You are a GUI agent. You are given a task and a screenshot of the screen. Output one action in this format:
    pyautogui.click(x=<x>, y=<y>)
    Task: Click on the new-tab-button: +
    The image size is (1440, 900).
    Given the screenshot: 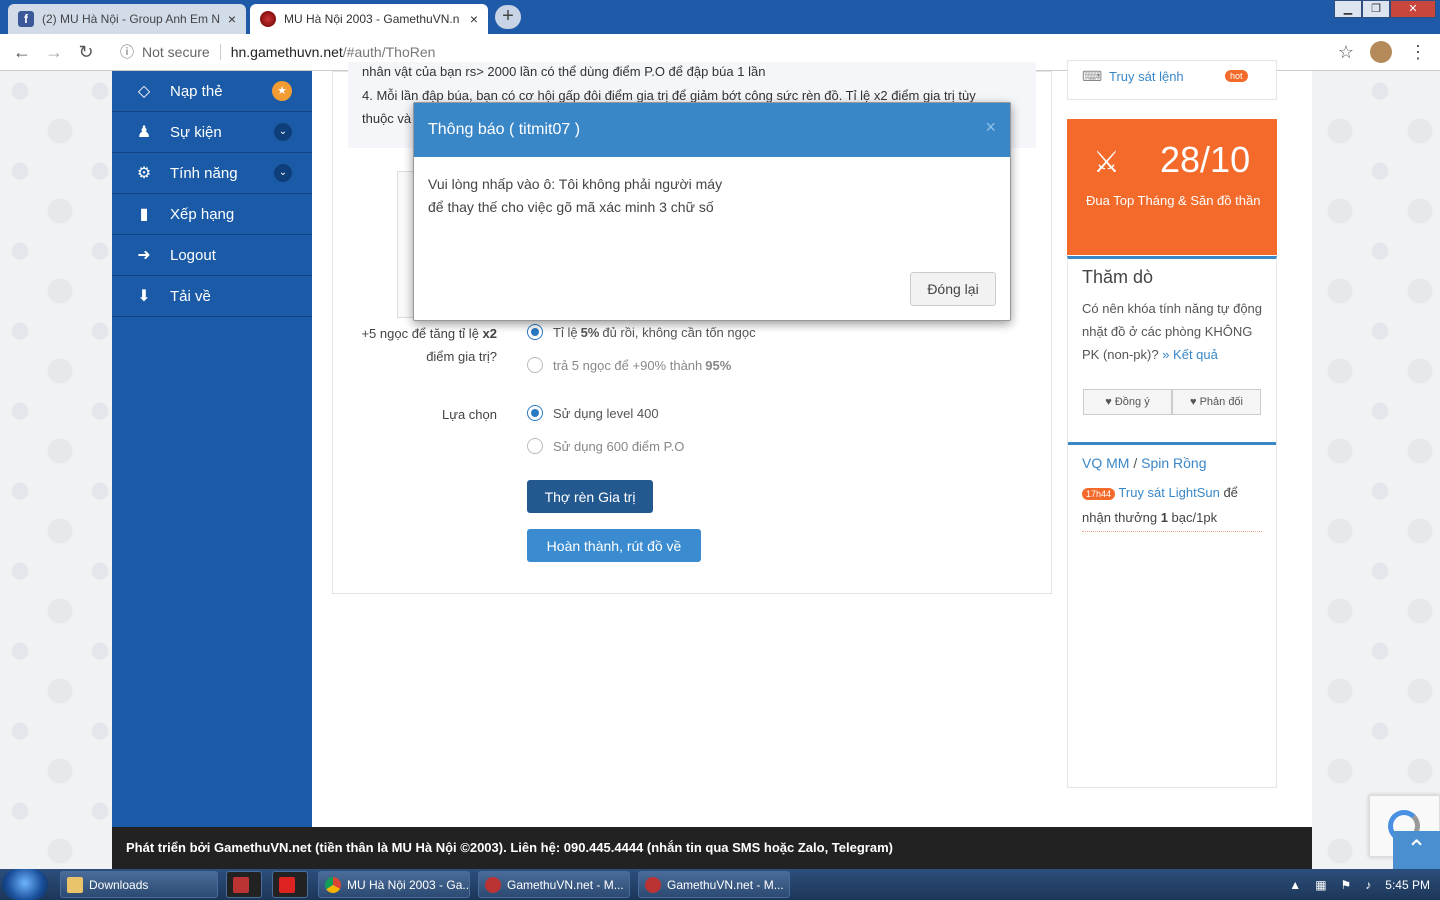 What is the action you would take?
    pyautogui.click(x=508, y=17)
    